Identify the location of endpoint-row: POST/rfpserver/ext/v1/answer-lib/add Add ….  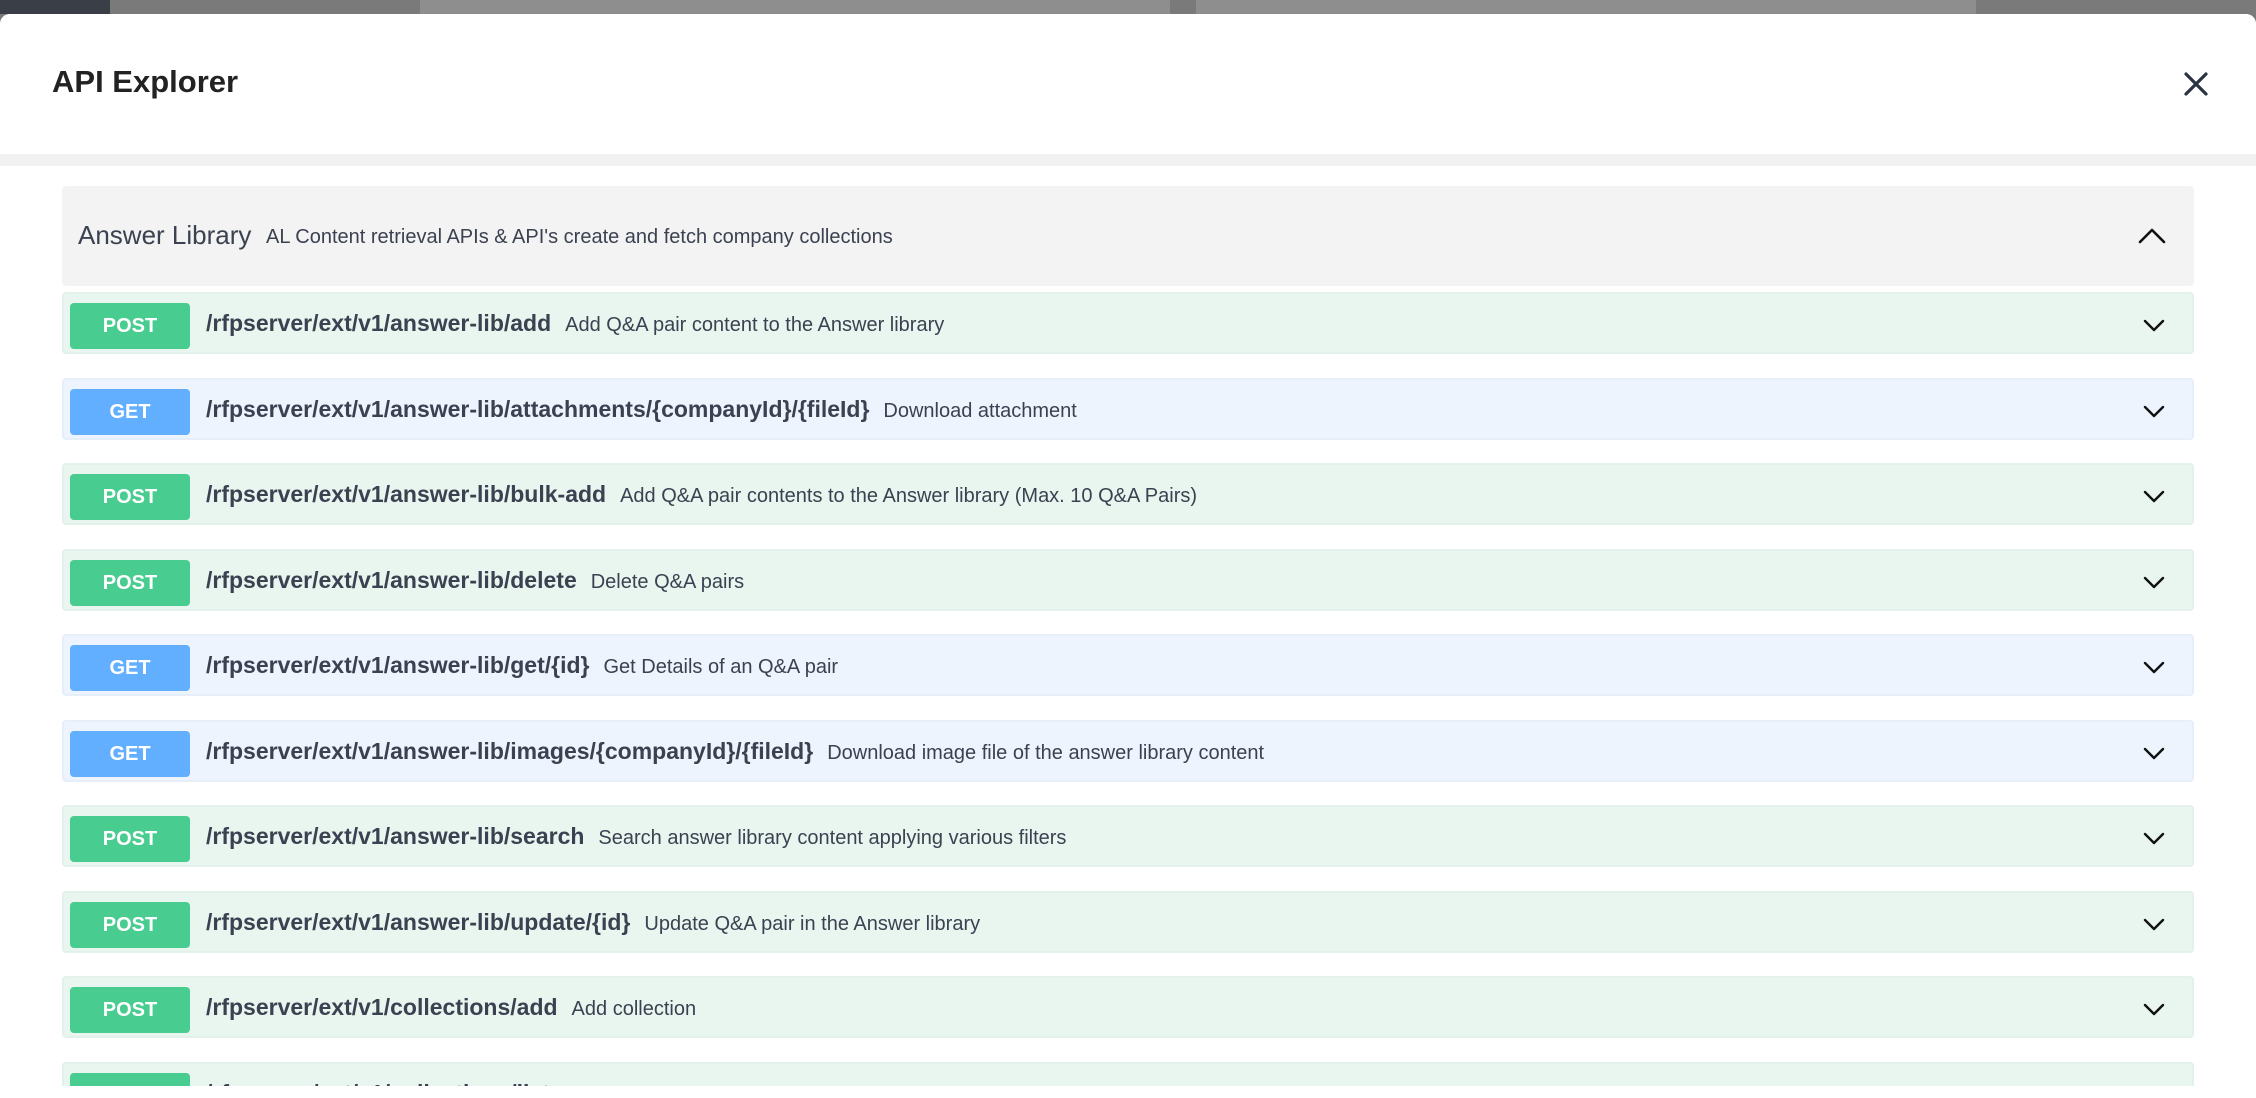
(1128, 323).